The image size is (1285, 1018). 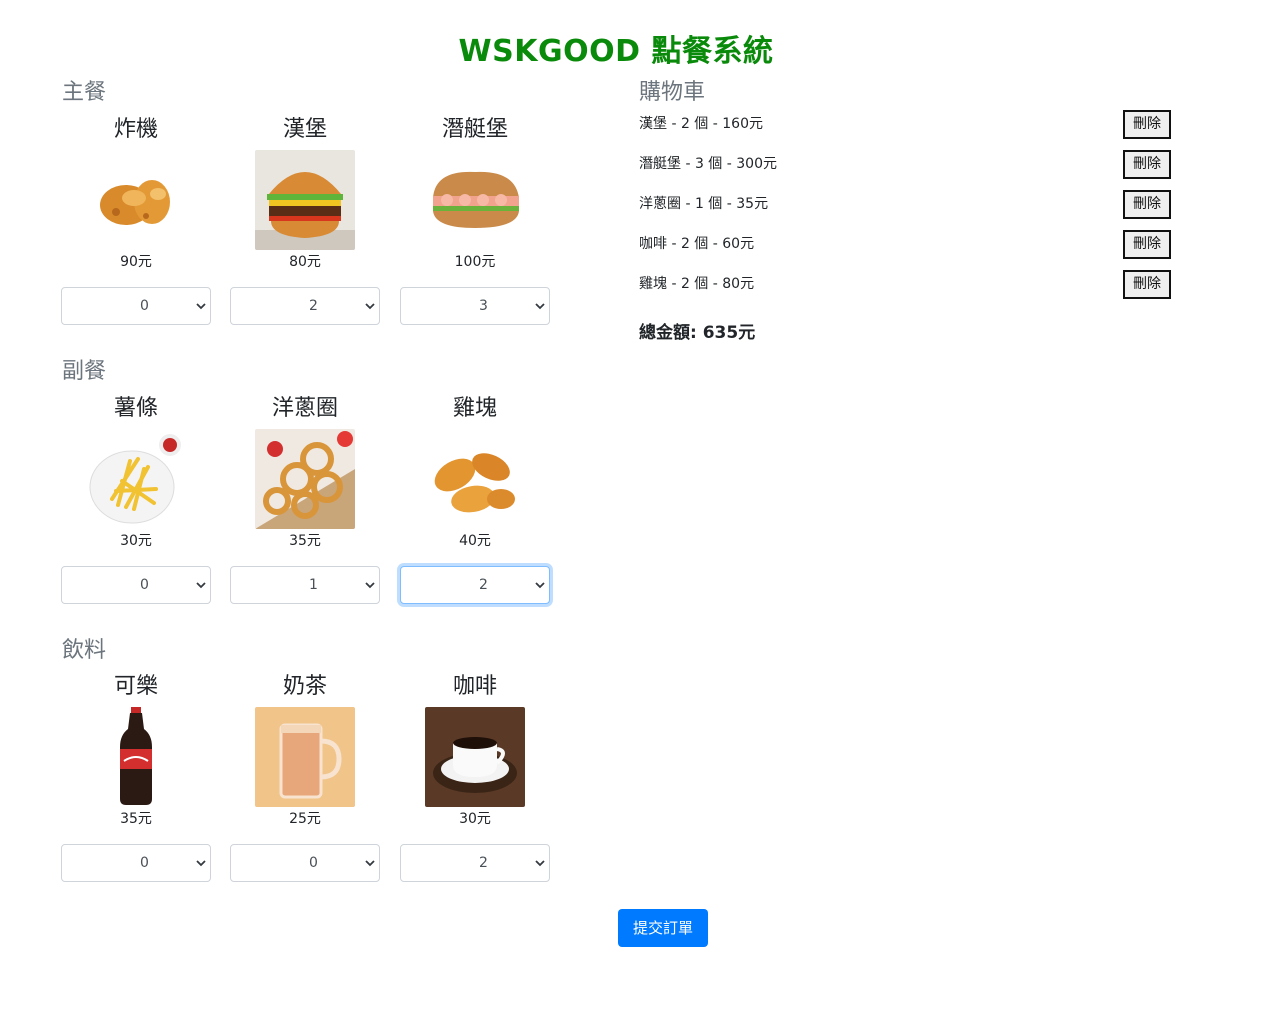 What do you see at coordinates (474, 129) in the screenshot?
I see `item-name: 潛艇堡` at bounding box center [474, 129].